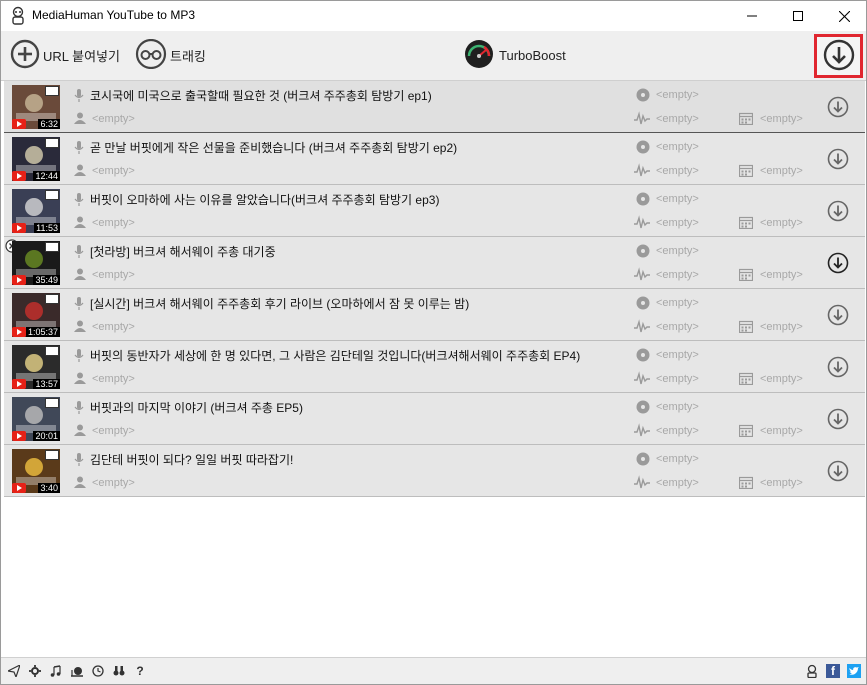 The image size is (867, 685). I want to click on microphone-icon, so click(79, 461).